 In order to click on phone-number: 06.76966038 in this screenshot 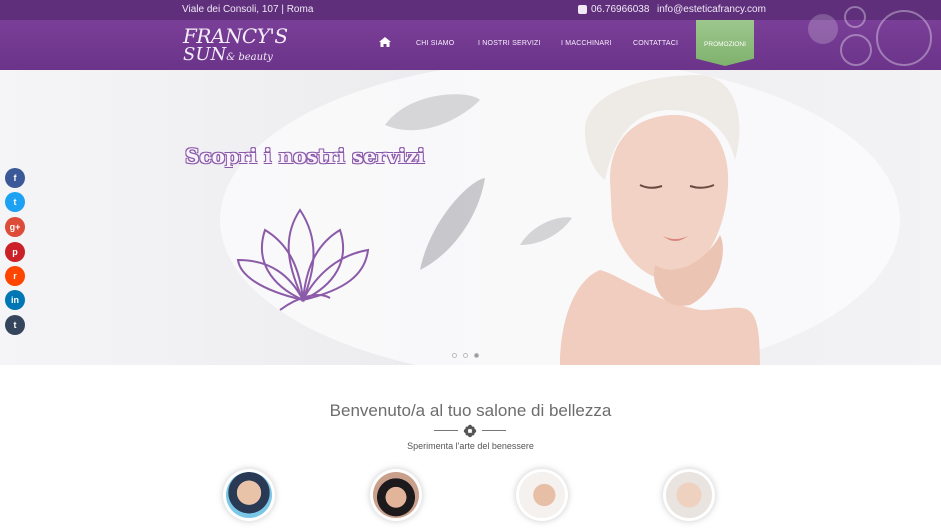, I will do `click(620, 9)`.